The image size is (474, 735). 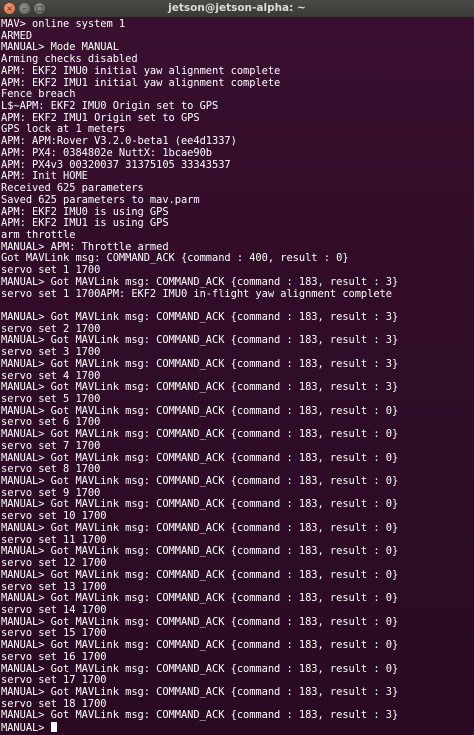 What do you see at coordinates (44, 177) in the screenshot?
I see `terminal-line: APM: Init HOME` at bounding box center [44, 177].